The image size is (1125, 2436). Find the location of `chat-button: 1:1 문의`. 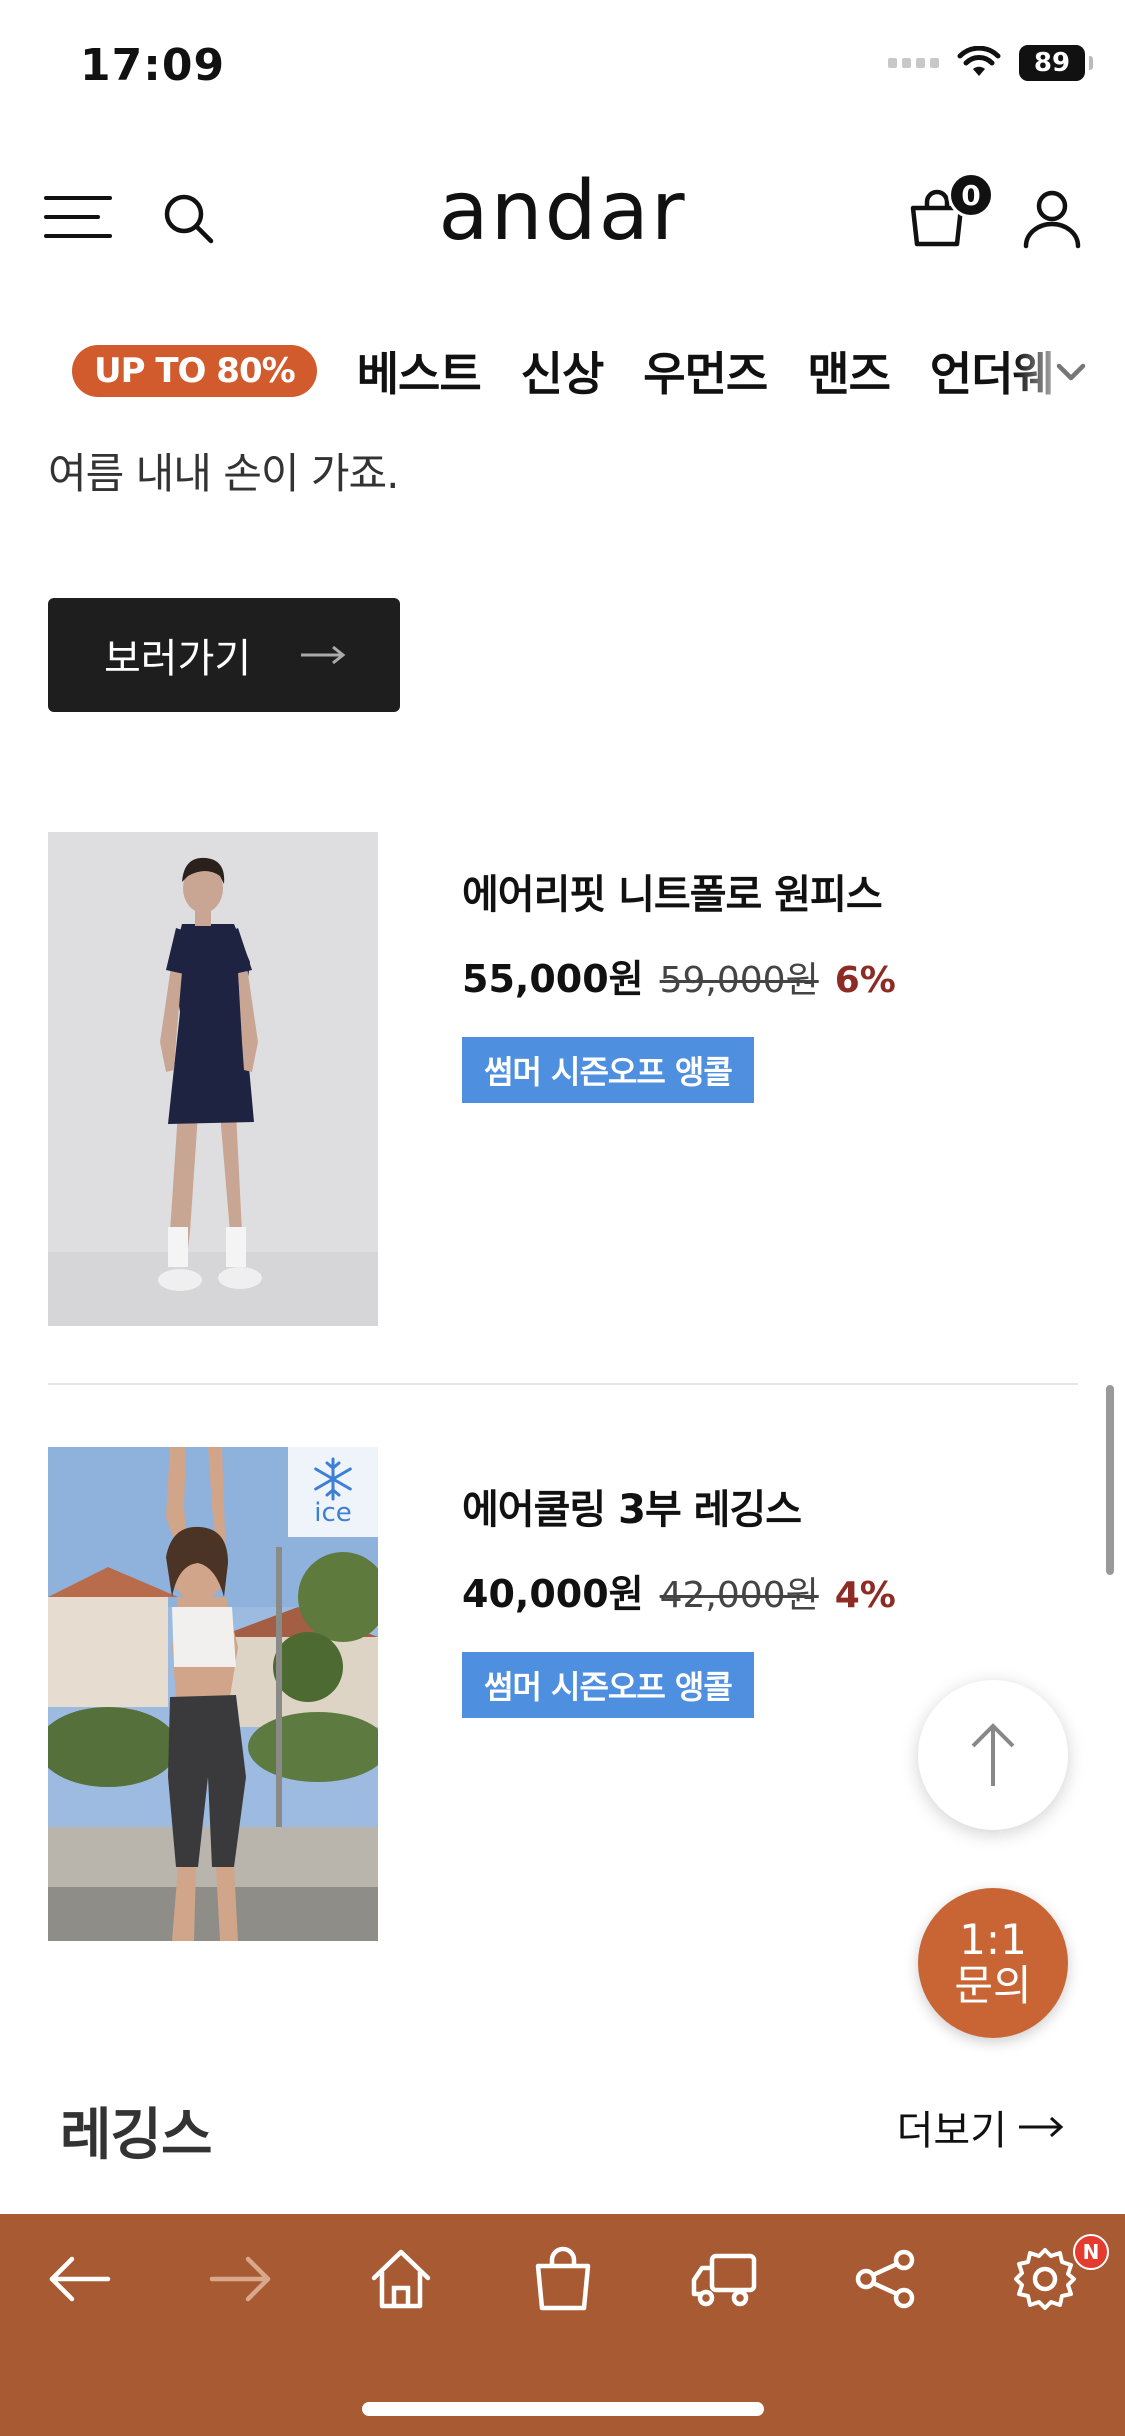

chat-button: 1:1 문의 is located at coordinates (993, 1963).